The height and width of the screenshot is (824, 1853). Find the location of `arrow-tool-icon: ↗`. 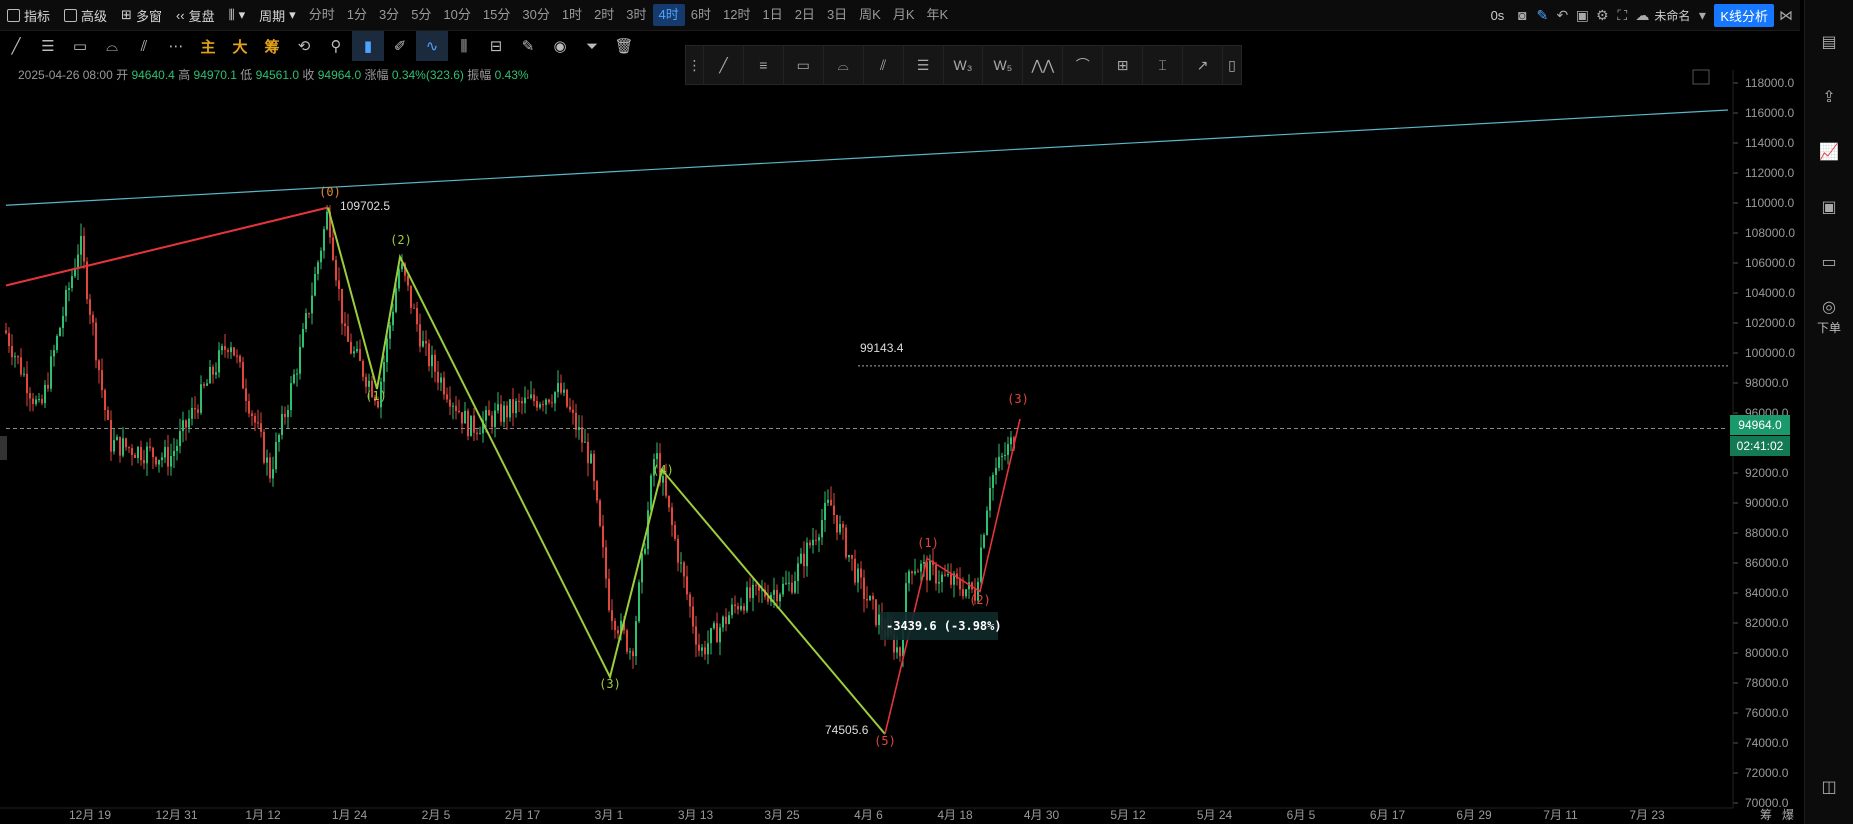

arrow-tool-icon: ↗ is located at coordinates (1203, 65).